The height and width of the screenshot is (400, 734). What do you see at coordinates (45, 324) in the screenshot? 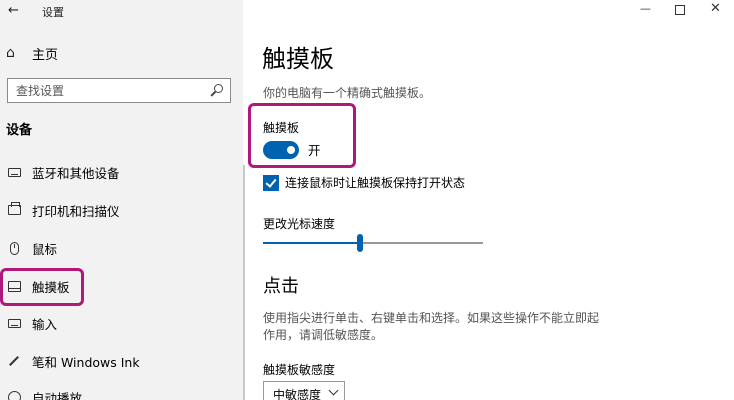
I see `sidebar-item-label: 输入` at bounding box center [45, 324].